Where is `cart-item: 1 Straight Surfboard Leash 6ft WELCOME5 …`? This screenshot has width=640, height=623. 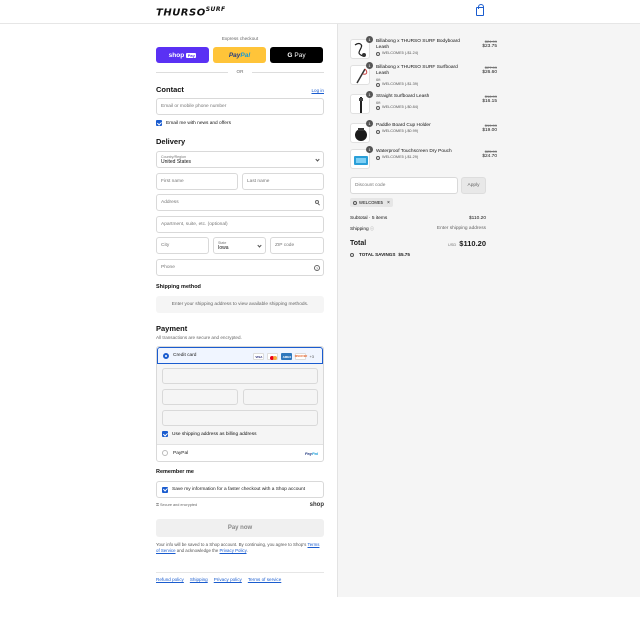 cart-item: 1 Straight Surfboard Leash 6ft WELCOME5 … is located at coordinates (423, 103).